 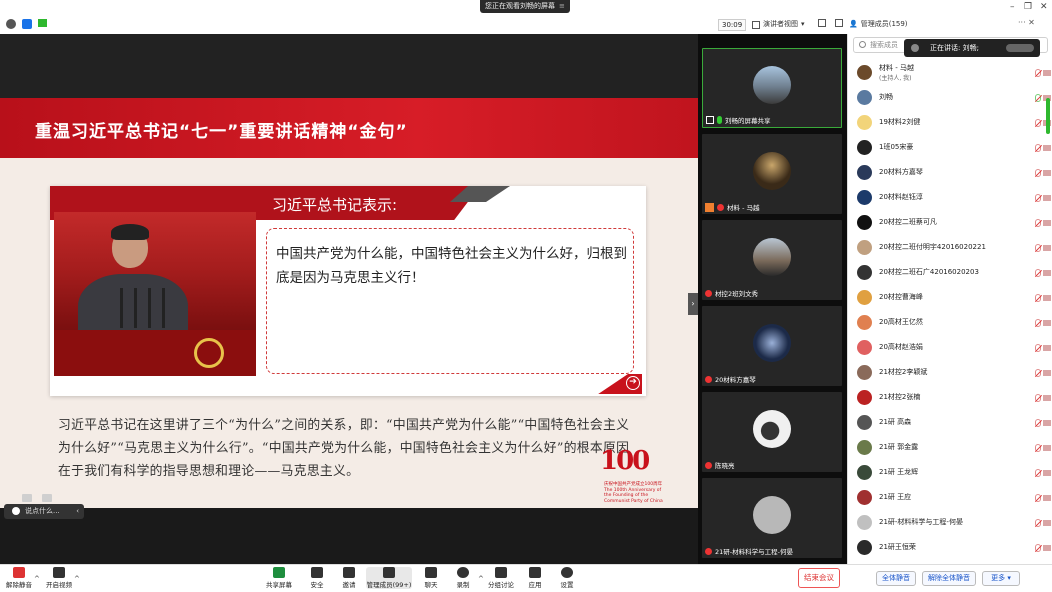 What do you see at coordinates (463, 578) in the screenshot?
I see `record-button: 录制` at bounding box center [463, 578].